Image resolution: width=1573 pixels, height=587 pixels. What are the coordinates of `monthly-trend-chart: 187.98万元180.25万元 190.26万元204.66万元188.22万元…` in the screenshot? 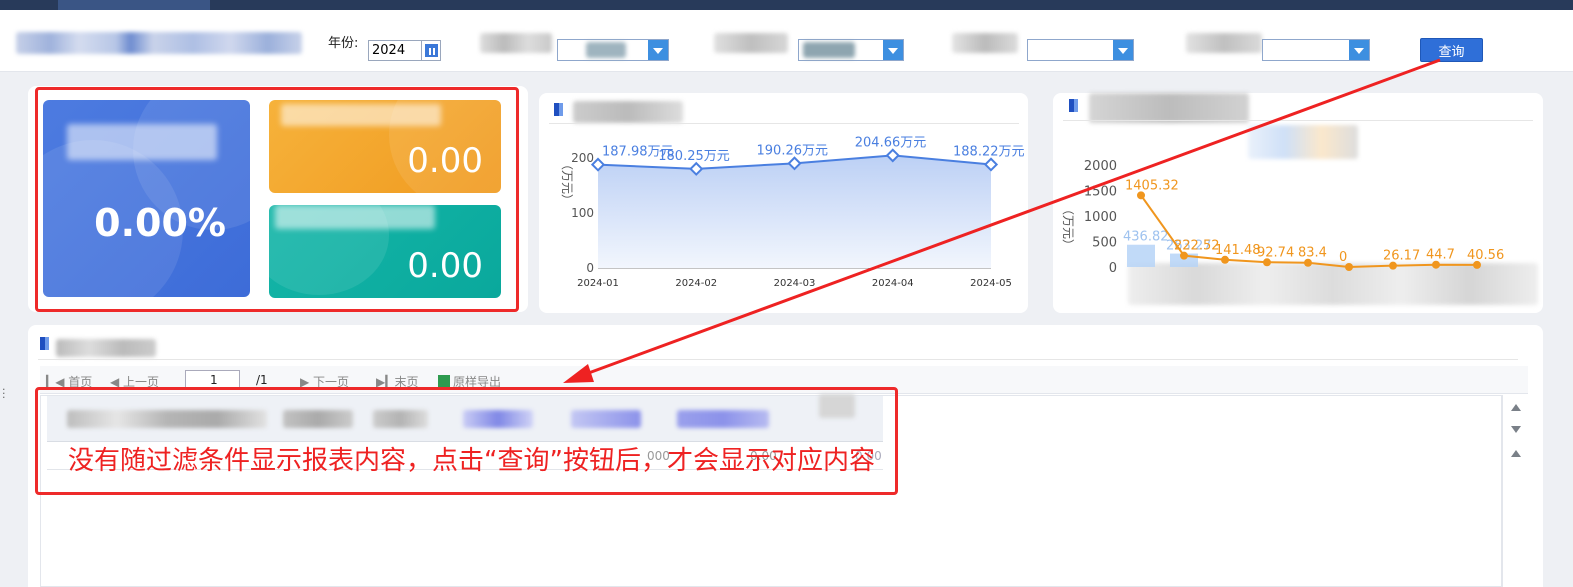 It's located at (792, 212).